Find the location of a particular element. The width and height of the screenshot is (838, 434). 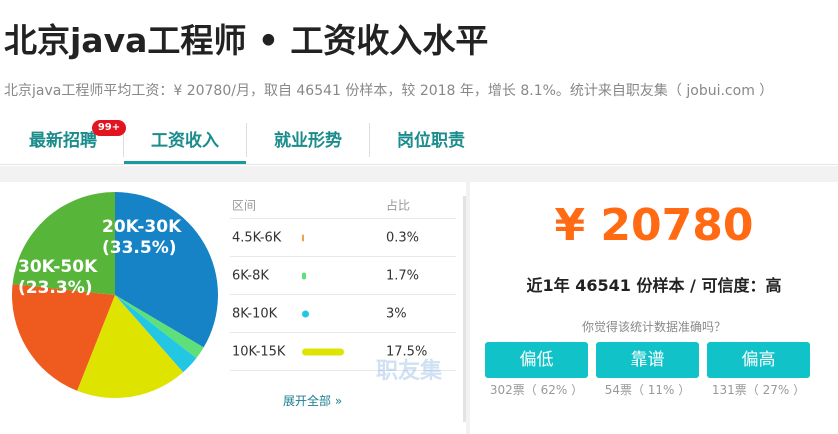

header-pct: 占比 is located at coordinates (398, 205).